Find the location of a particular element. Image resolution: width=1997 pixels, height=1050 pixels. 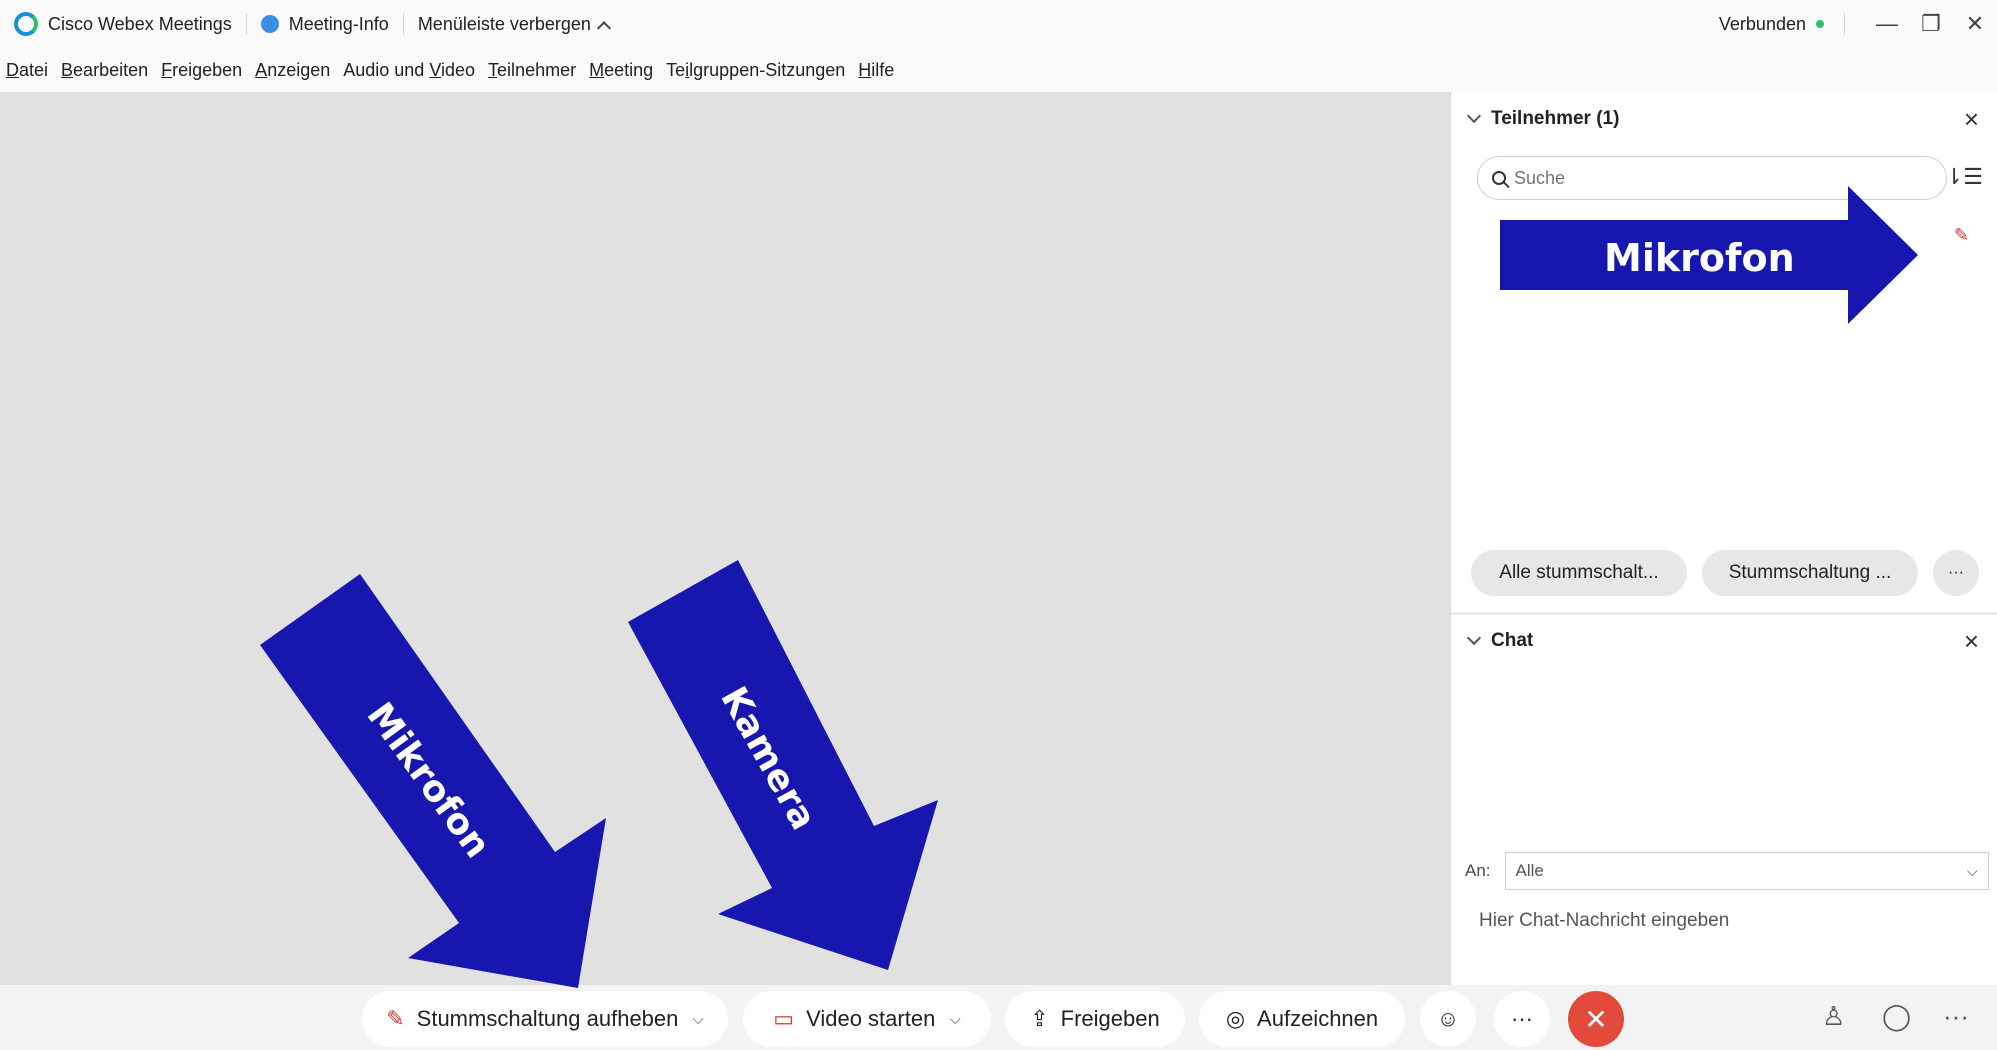

annotation-mic-panel: Mikrofon is located at coordinates (1699, 258).